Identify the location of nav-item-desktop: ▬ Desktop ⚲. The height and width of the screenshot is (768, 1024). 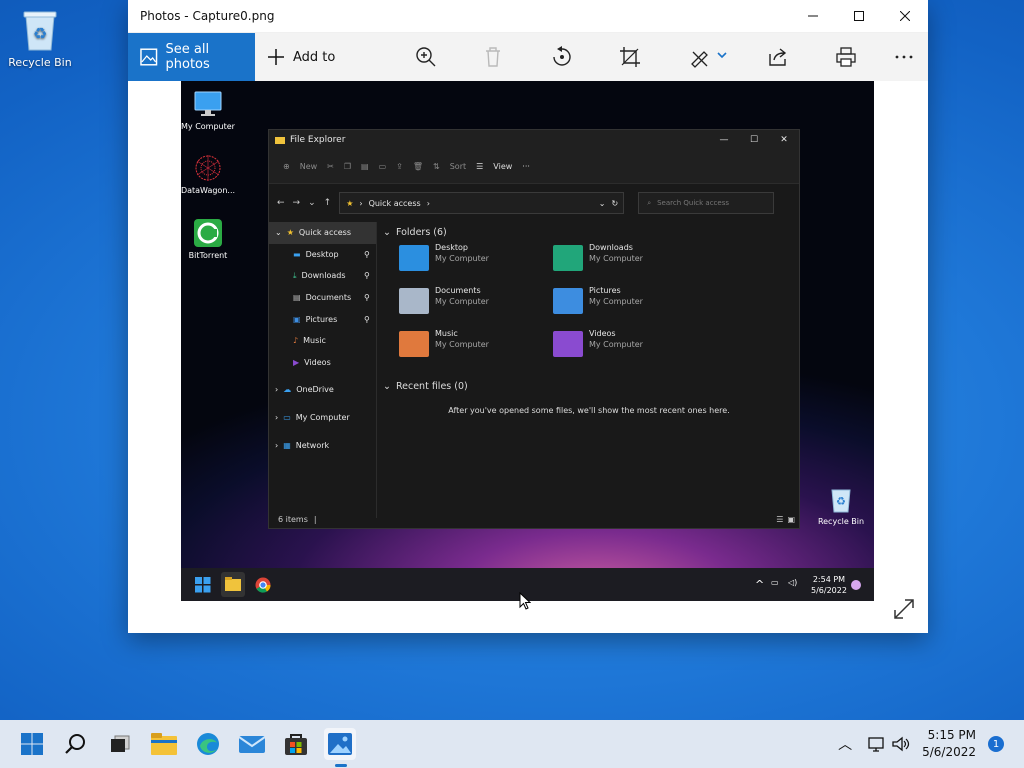
(322, 255).